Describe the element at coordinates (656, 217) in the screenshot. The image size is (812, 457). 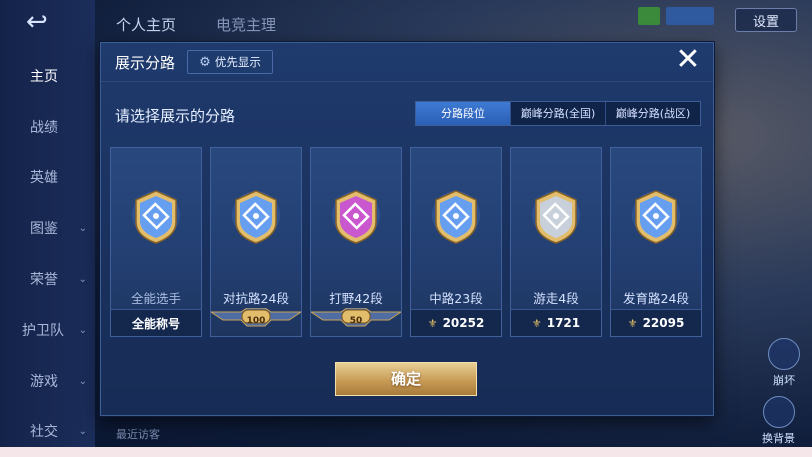
I see `farm-lane-badge-icon` at that location.